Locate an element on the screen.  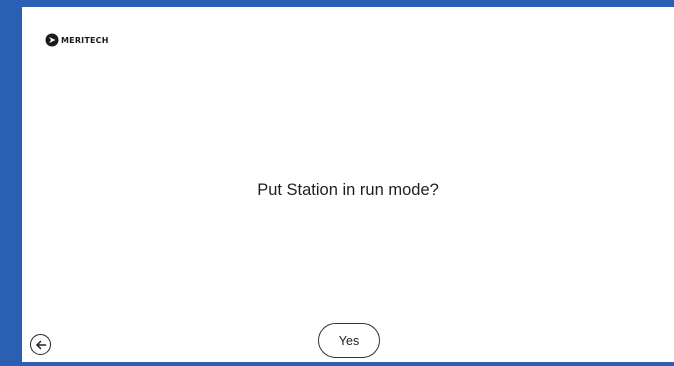
dialog-question: Put Station in run mode? is located at coordinates (348, 190).